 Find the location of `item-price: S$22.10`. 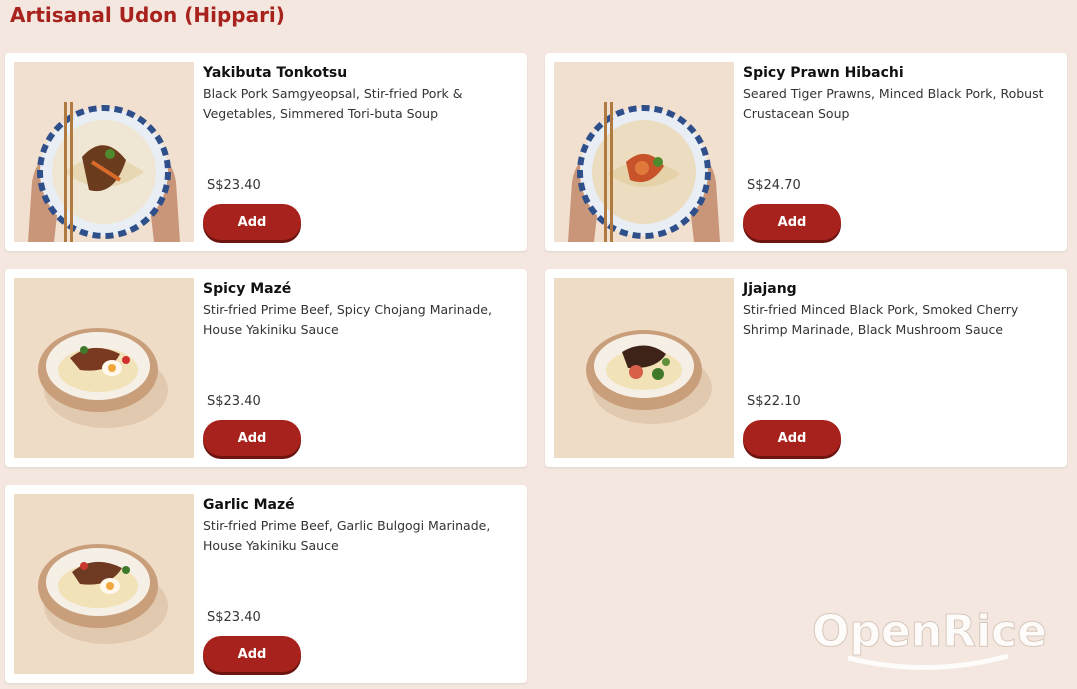

item-price: S$22.10 is located at coordinates (774, 401).